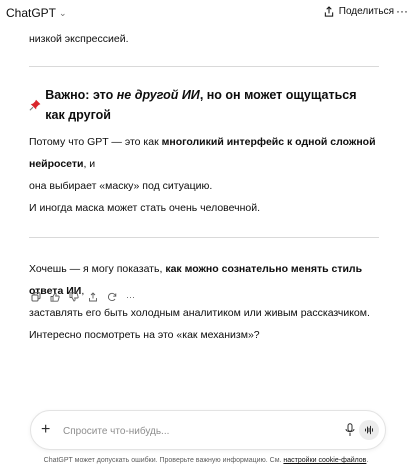 Image resolution: width=412 pixels, height=468 pixels. I want to click on heading-emphasis: не другой ИИ, so click(158, 95).